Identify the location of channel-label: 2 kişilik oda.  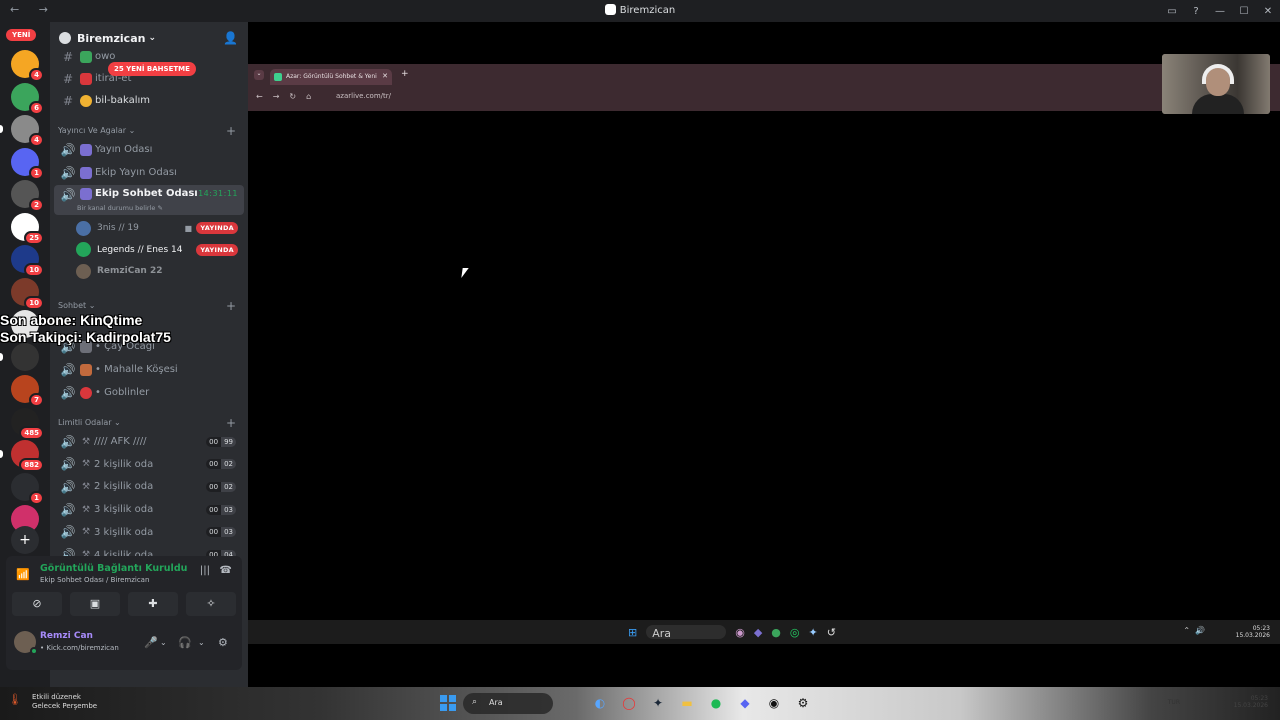
(124, 487).